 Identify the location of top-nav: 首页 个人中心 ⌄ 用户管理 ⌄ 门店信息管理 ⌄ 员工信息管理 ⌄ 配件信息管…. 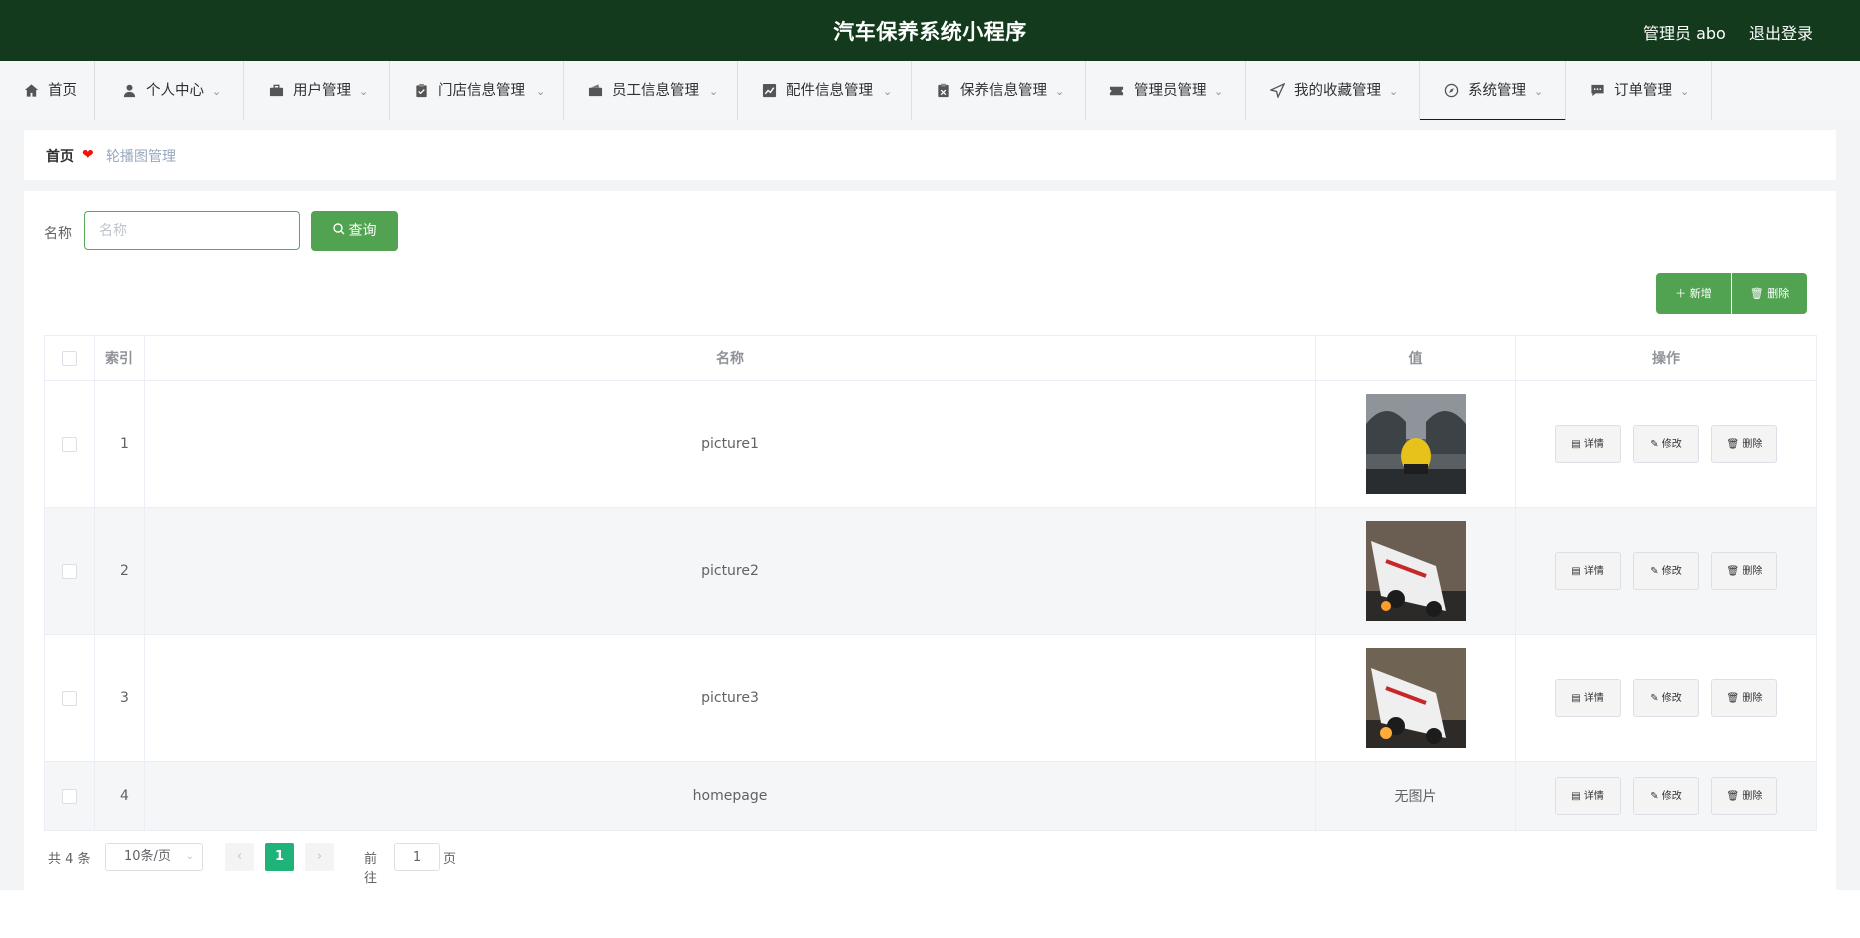
(930, 91).